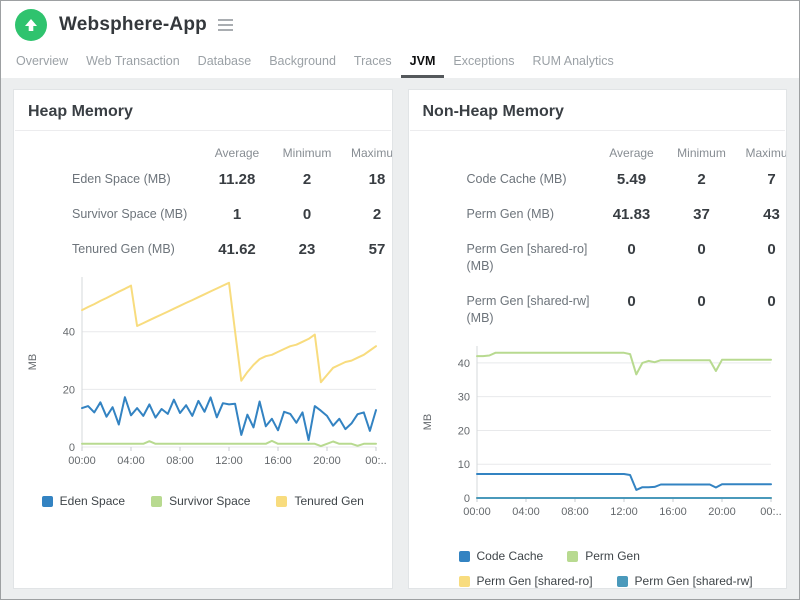 The width and height of the screenshot is (800, 600). What do you see at coordinates (598, 258) in the screenshot?
I see `table-row-perm-gen-shared-ro: Perm Gen [shared-ro] (MB) 0 0 0` at bounding box center [598, 258].